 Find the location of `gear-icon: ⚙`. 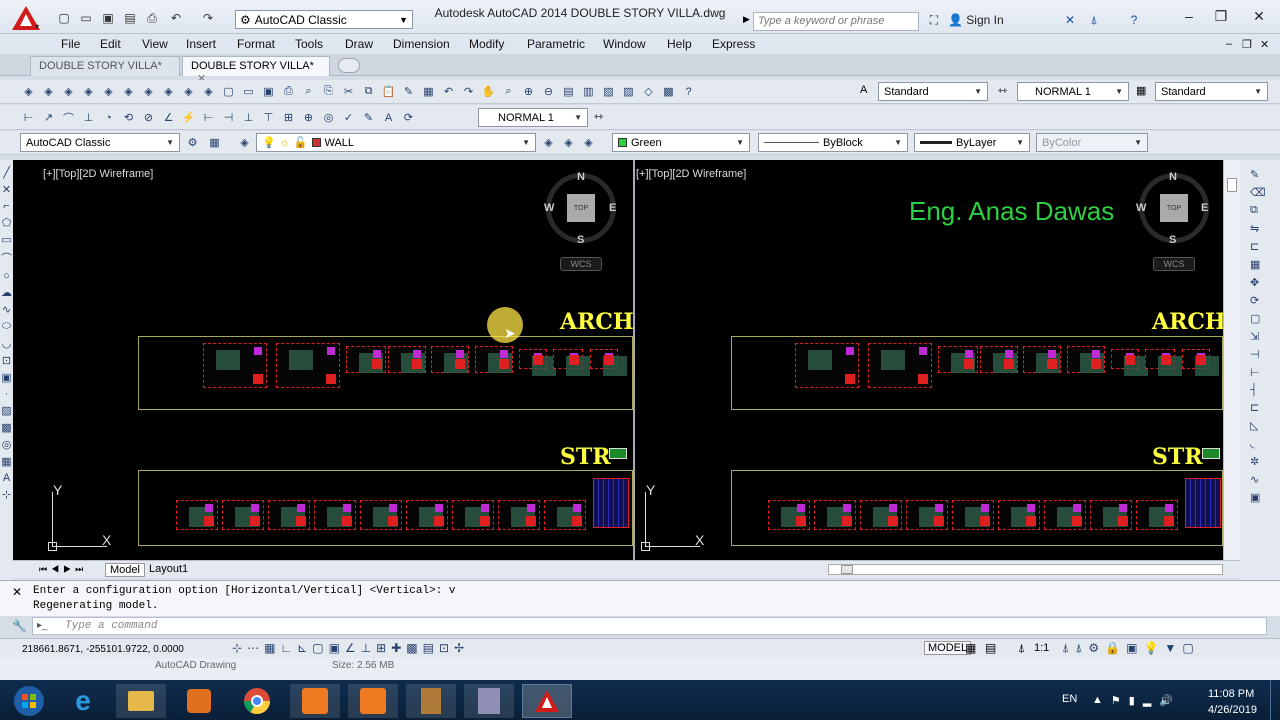

gear-icon: ⚙ is located at coordinates (192, 142).